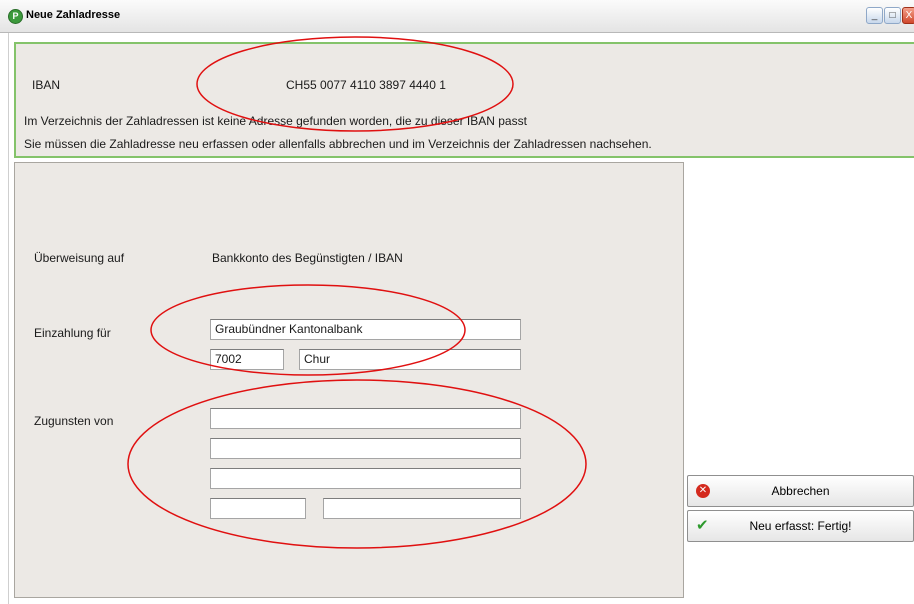 This screenshot has width=914, height=604. What do you see at coordinates (365, 448) in the screenshot?
I see `beneficiary-line2-field` at bounding box center [365, 448].